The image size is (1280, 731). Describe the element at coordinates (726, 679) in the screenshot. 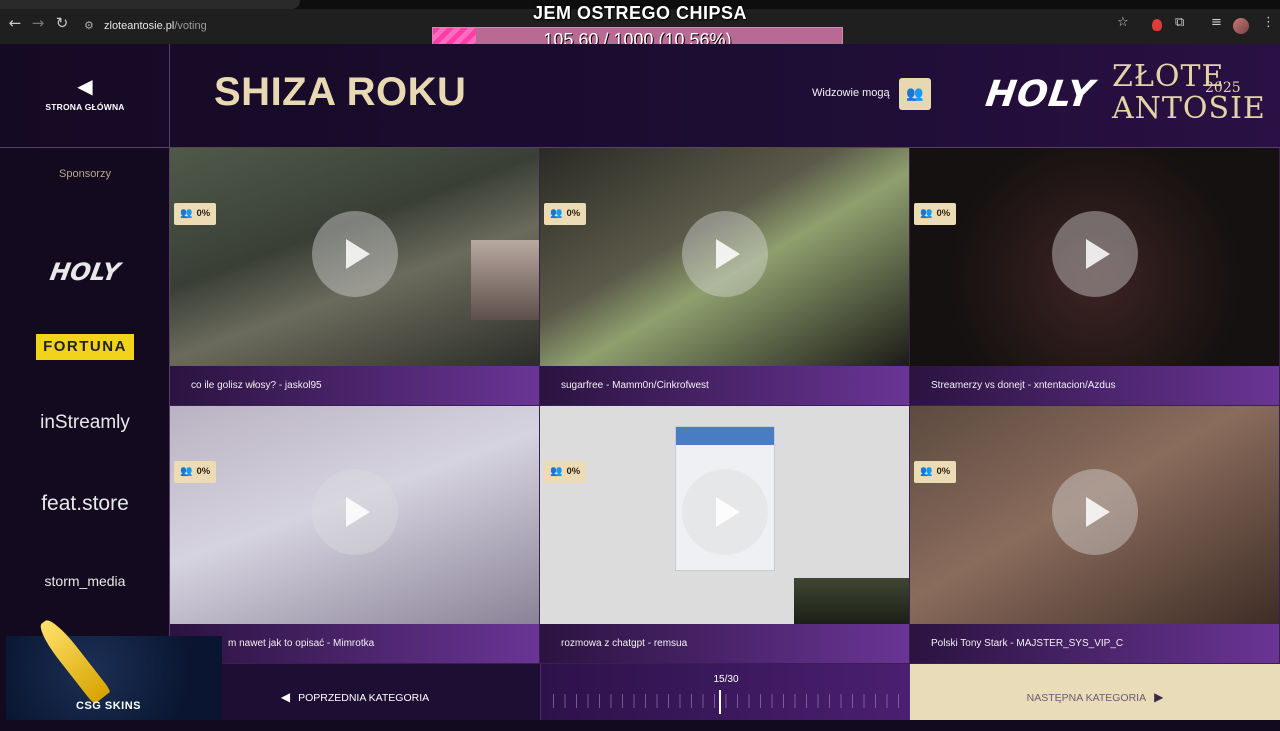

I see `category-counter: 15/30` at that location.